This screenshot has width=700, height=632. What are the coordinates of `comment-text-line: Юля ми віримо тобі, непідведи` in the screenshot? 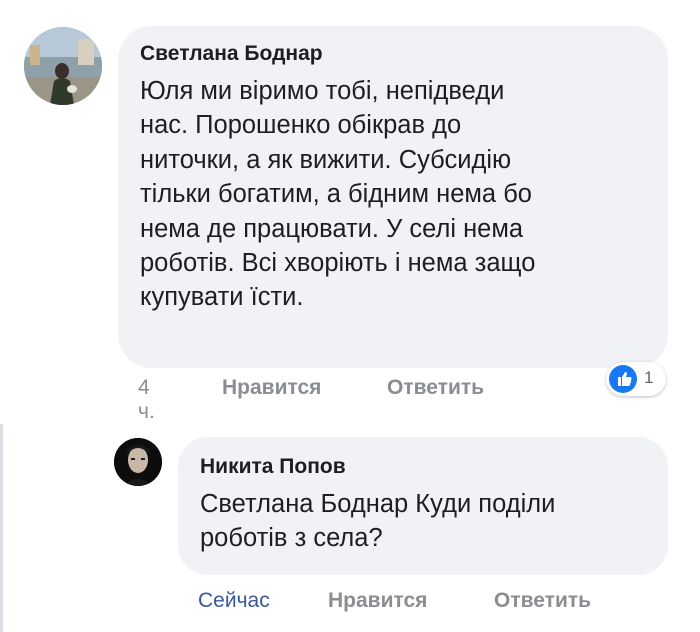 It's located at (322, 91).